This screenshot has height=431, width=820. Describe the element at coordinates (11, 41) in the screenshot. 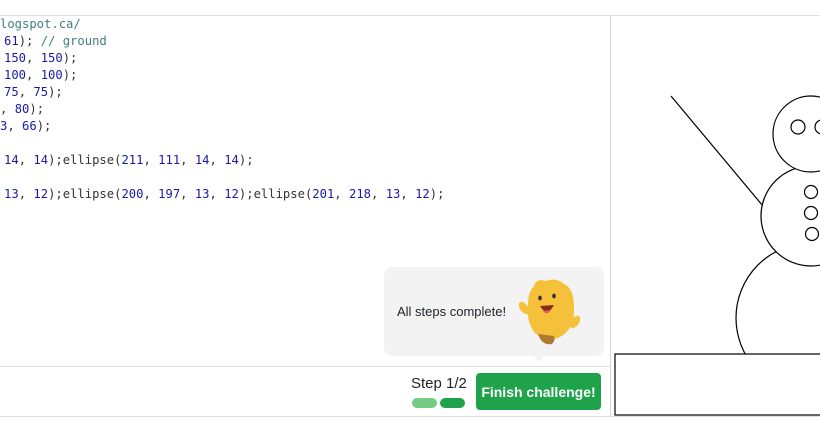

I see `code-token: 61` at that location.